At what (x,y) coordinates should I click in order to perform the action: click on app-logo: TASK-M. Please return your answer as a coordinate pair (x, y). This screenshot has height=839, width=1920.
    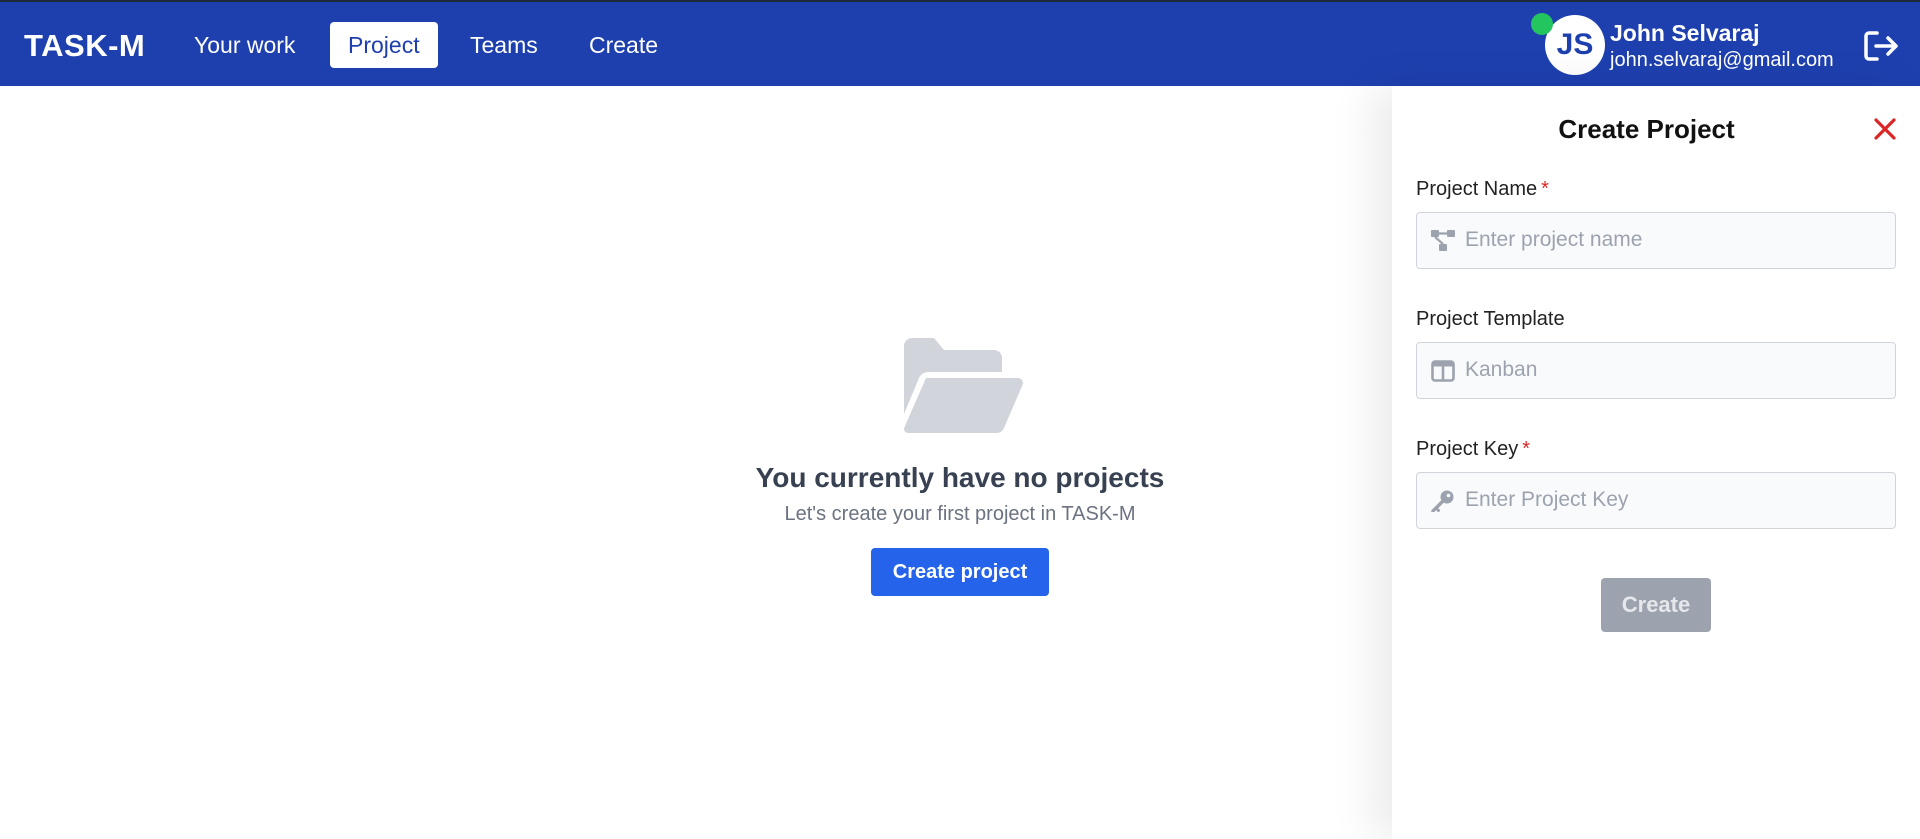
    Looking at the image, I should click on (84, 46).